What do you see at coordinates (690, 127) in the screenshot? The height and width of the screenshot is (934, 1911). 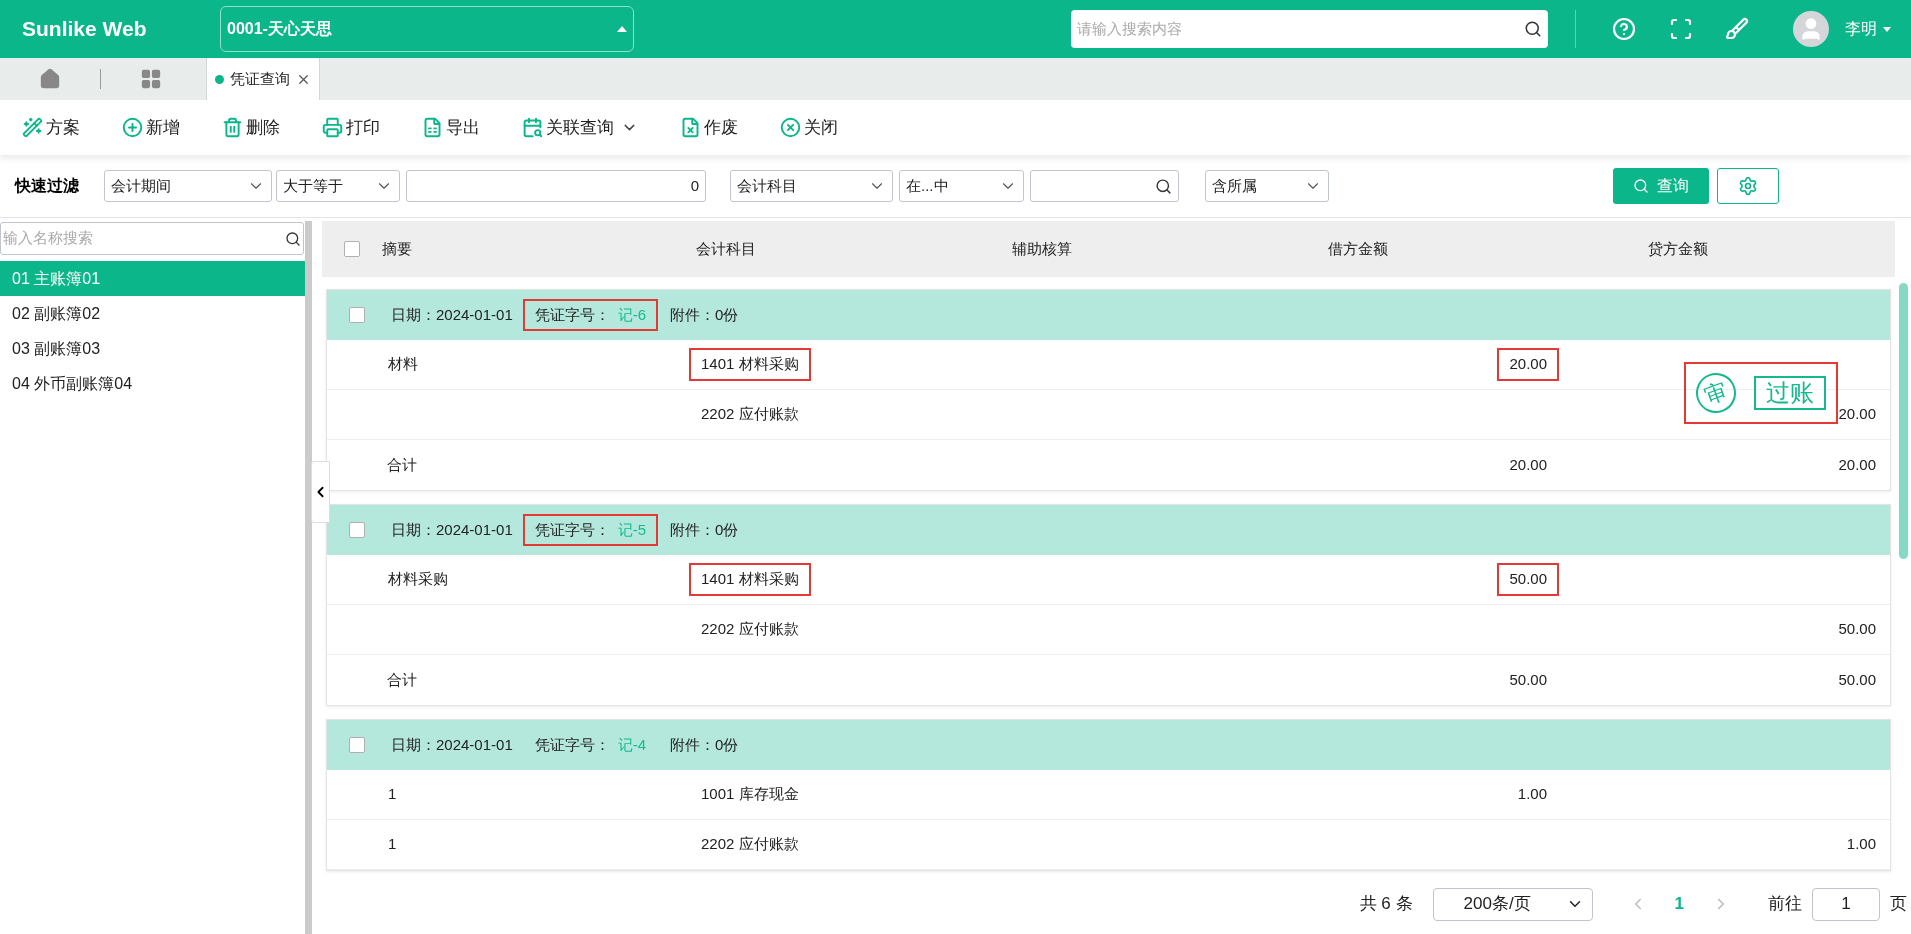 I see `void-document-icon` at bounding box center [690, 127].